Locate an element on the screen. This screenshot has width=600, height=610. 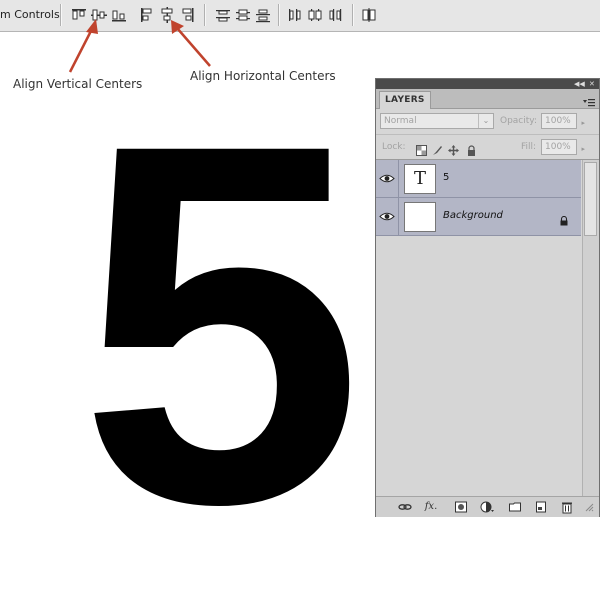
blend-mode-value: Normal is located at coordinates (400, 121).